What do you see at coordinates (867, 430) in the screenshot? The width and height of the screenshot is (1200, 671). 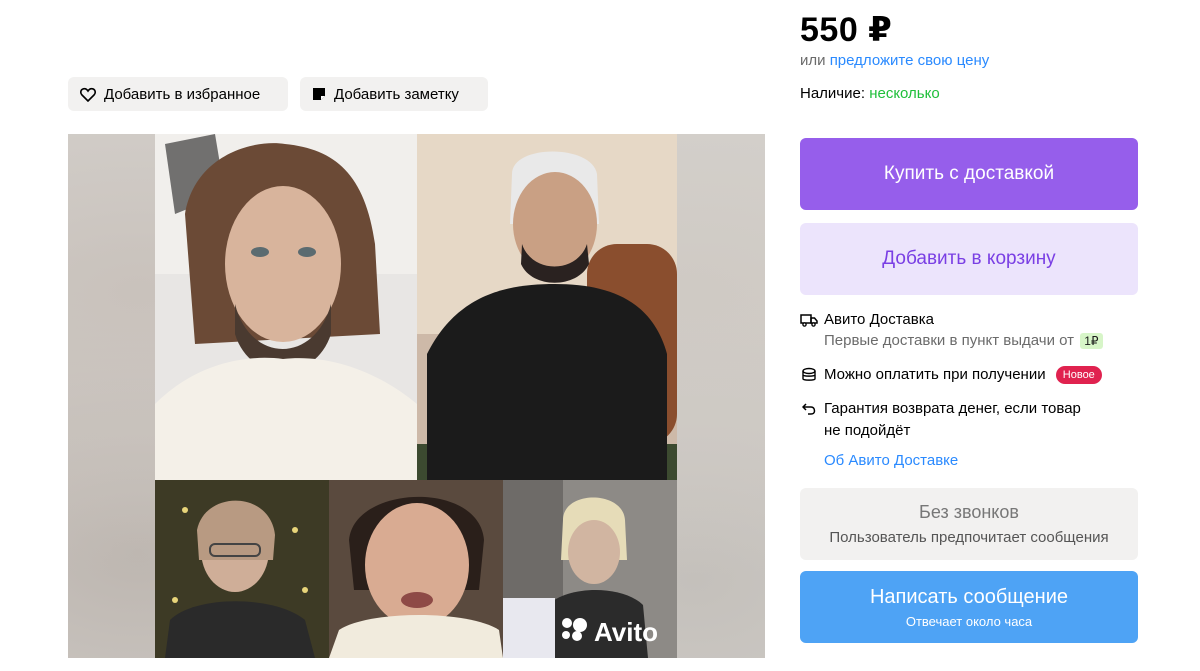 I see `guarantee-line-2: не подойдёт` at bounding box center [867, 430].